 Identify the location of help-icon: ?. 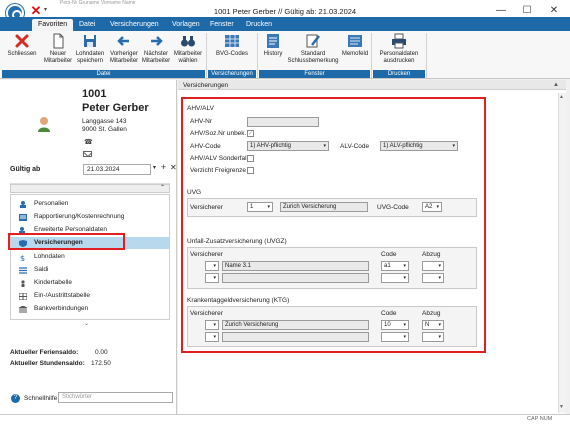
(15, 398).